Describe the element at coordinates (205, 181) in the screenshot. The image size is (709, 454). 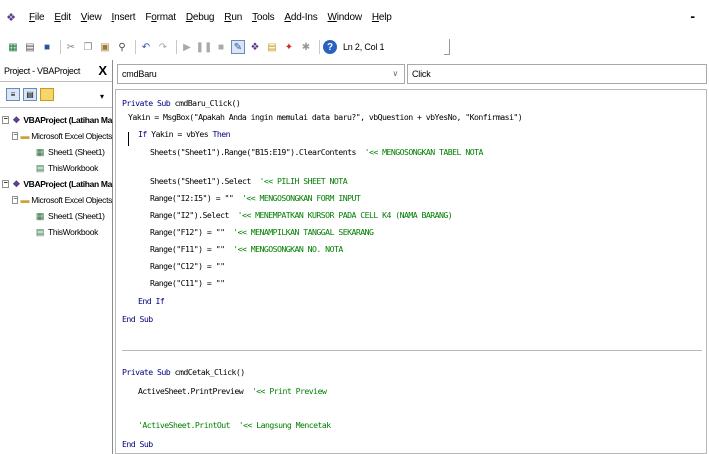
I see `code-text: Sheets("Sheet1").Select` at that location.